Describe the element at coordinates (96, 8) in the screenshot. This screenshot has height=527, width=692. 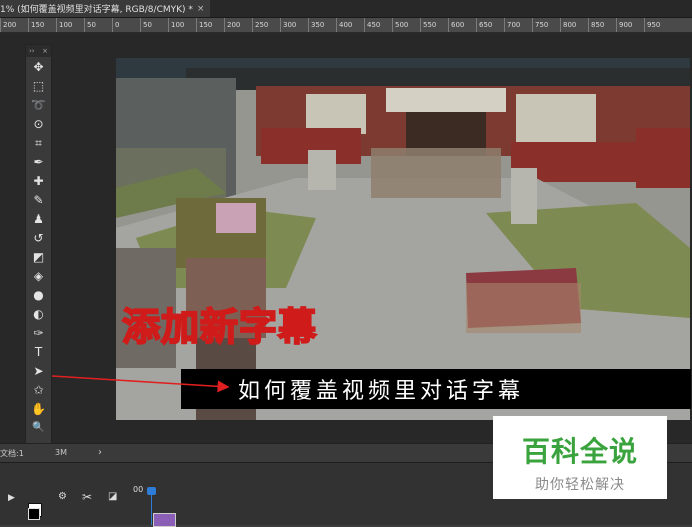
I see `document-tab-title: 1% (如何覆盖视频里对话字幕, RGB/8/CMYK) *` at that location.